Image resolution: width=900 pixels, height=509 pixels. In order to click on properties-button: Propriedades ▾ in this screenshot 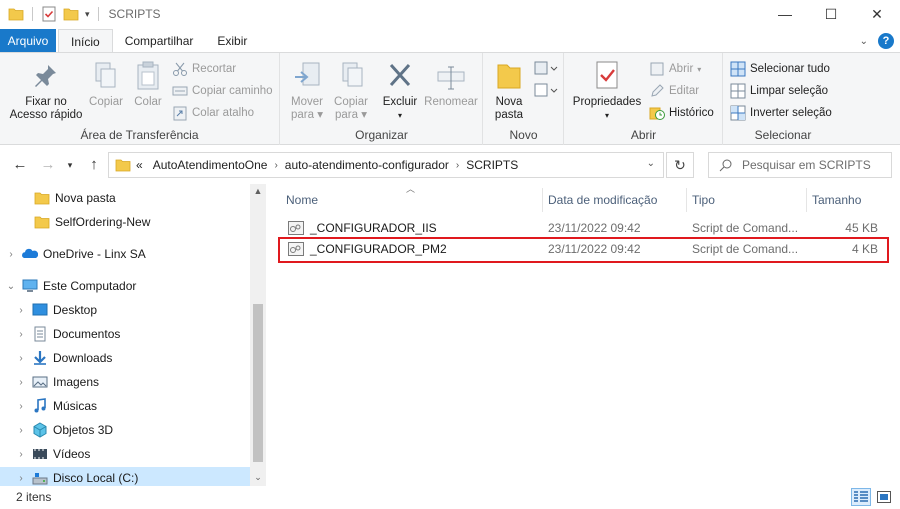, I will do `click(607, 90)`.